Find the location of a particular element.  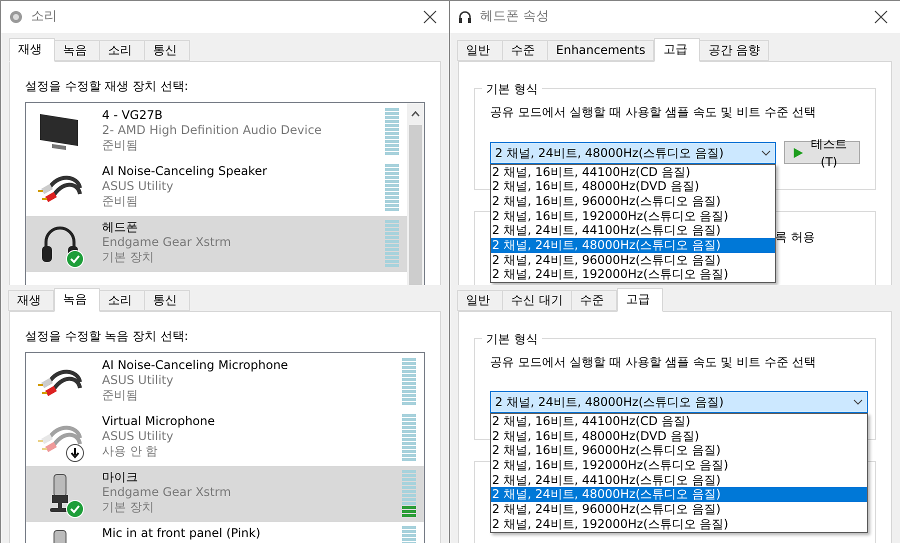

device-name: AI Noise-Canceling Speaker is located at coordinates (185, 171).